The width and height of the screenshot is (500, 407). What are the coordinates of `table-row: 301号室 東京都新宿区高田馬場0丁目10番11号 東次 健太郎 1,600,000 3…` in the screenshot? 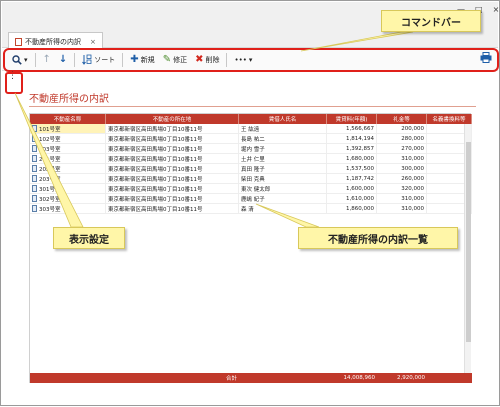 It's located at (251, 189).